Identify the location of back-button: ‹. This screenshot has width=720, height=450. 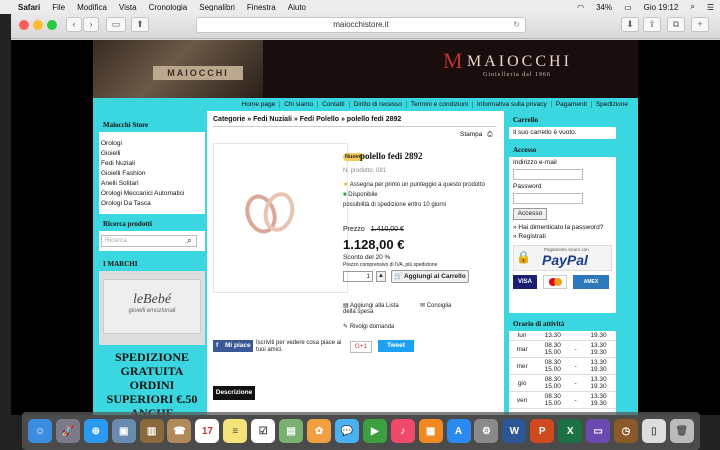
(74, 24).